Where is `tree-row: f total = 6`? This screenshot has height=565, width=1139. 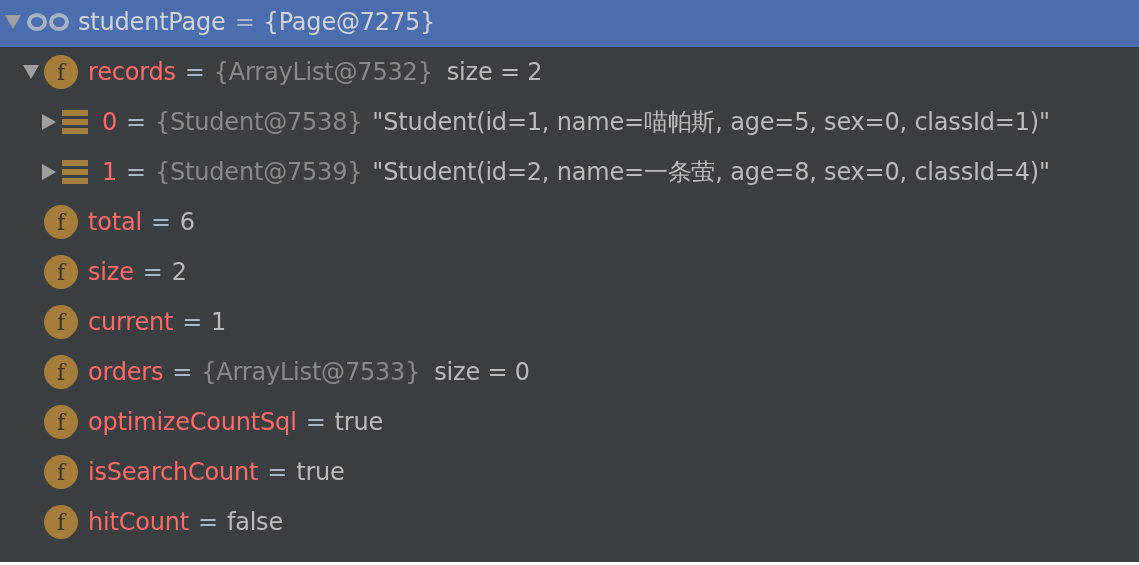 tree-row: f total = 6 is located at coordinates (569, 222).